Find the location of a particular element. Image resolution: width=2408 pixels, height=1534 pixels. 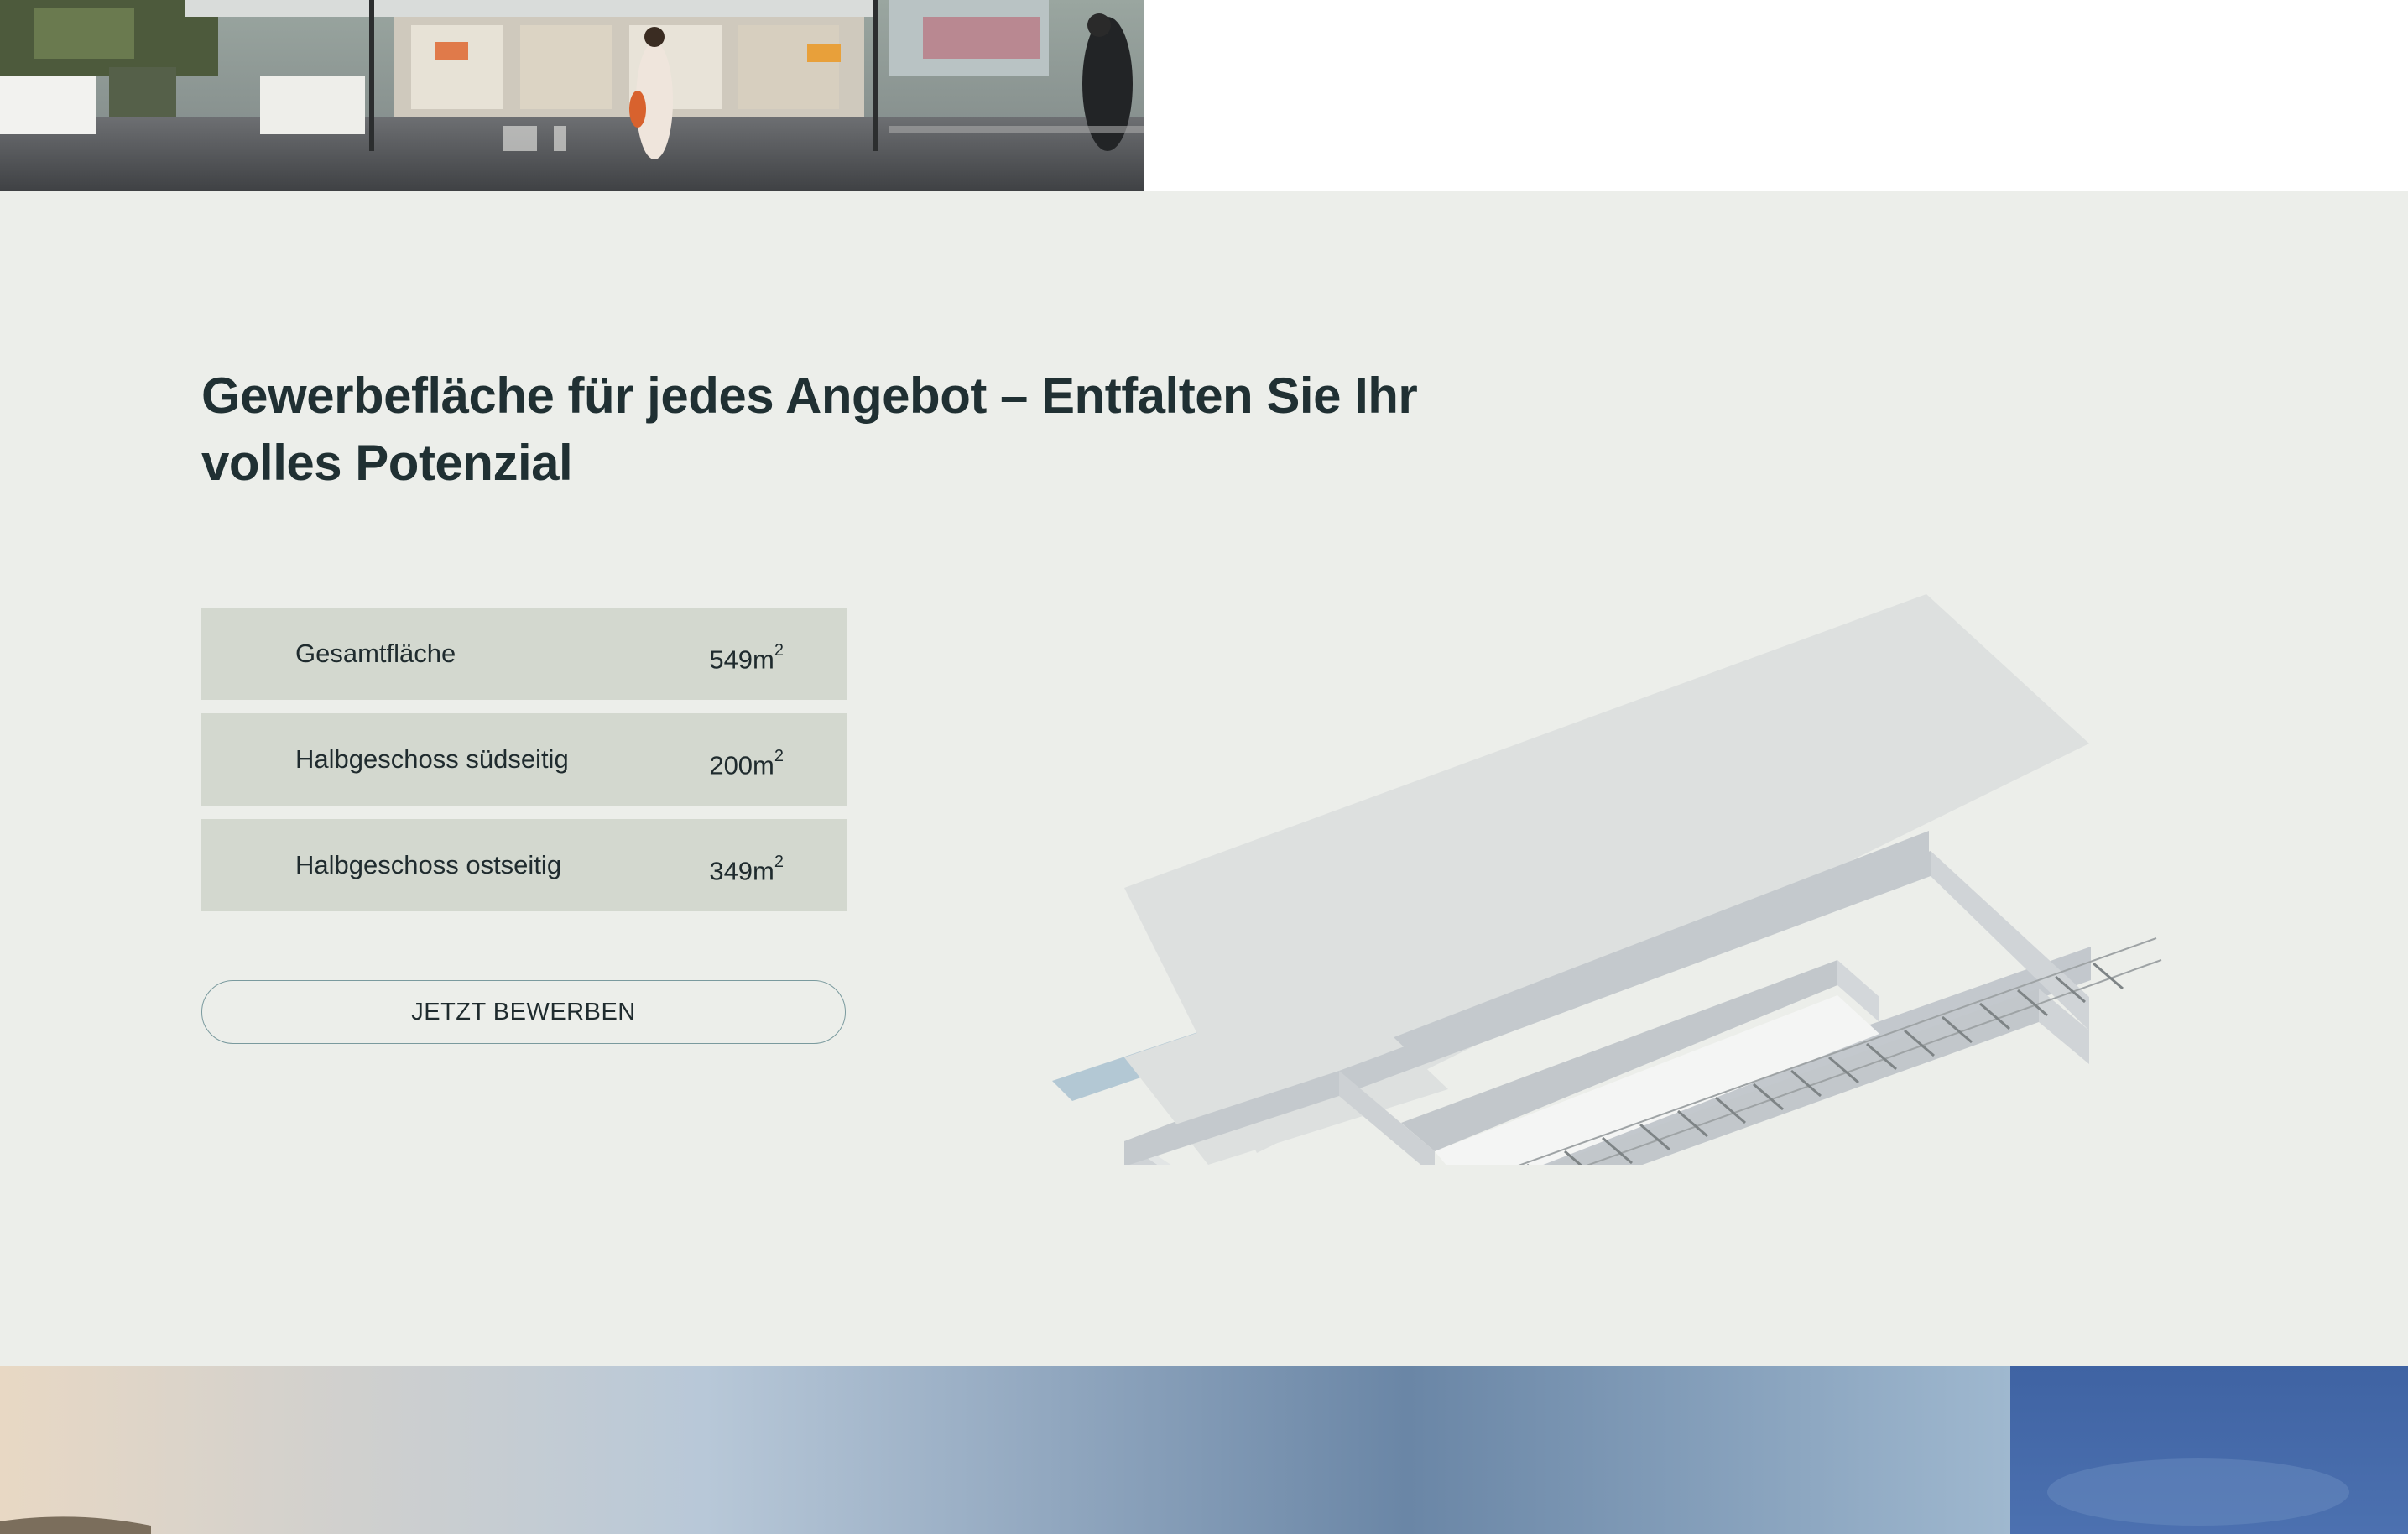

area-row-halbgeschoss-ostseitig: Halbgeschoss ostseitig 349m2 is located at coordinates (524, 865).